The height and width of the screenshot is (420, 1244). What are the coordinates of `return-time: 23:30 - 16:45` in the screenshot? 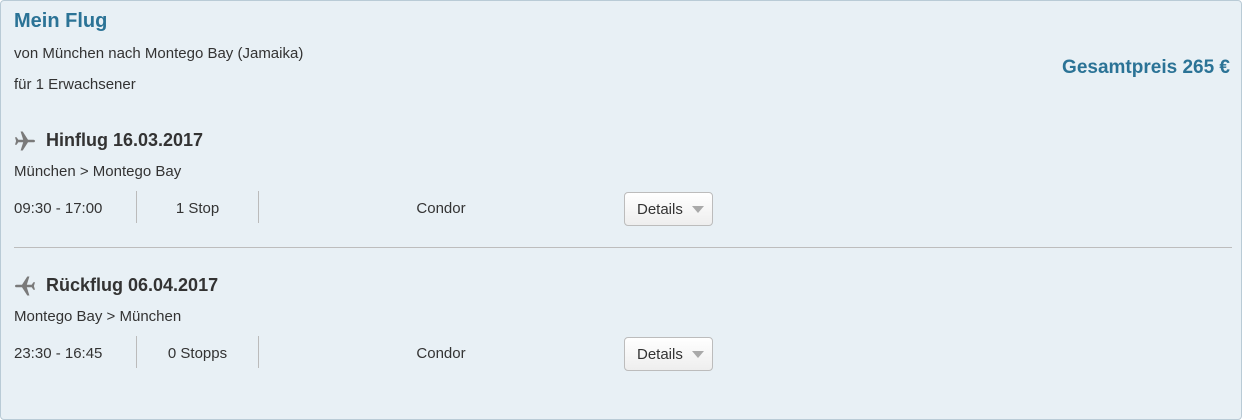 It's located at (58, 353).